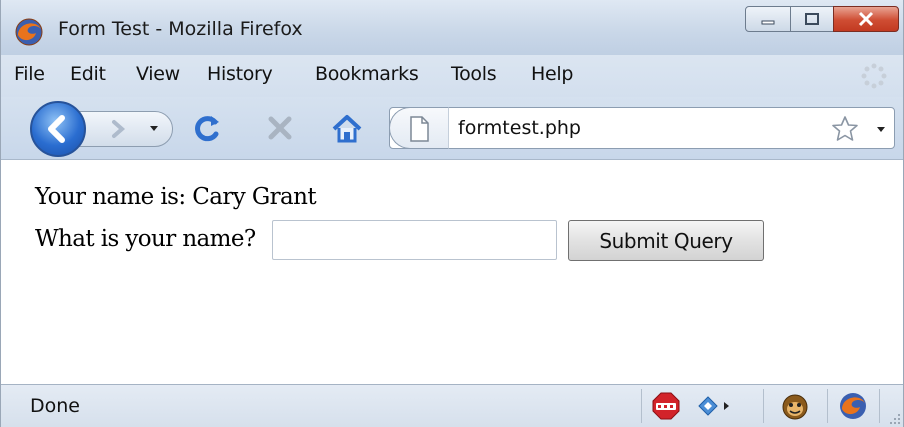  What do you see at coordinates (795, 406) in the screenshot?
I see `monkey-icon` at bounding box center [795, 406].